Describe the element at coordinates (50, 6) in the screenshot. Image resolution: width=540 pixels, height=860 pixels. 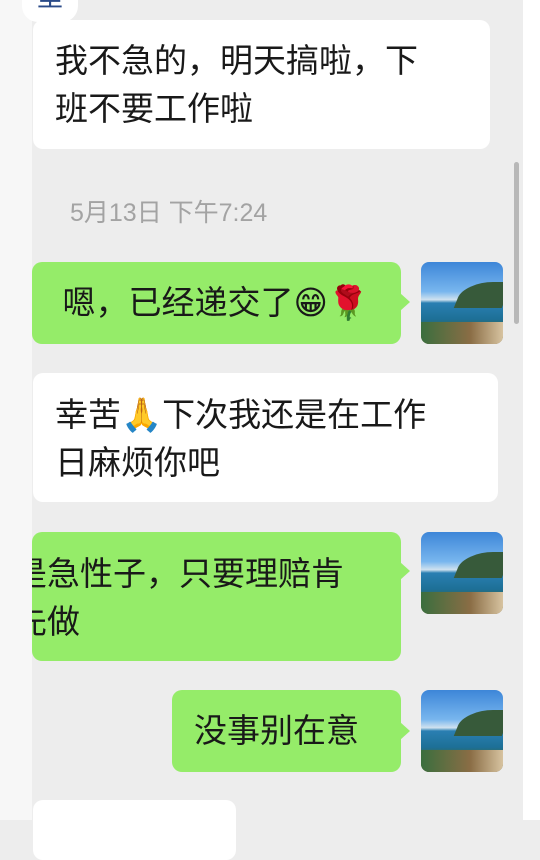
I see `fragment-text: 里` at that location.